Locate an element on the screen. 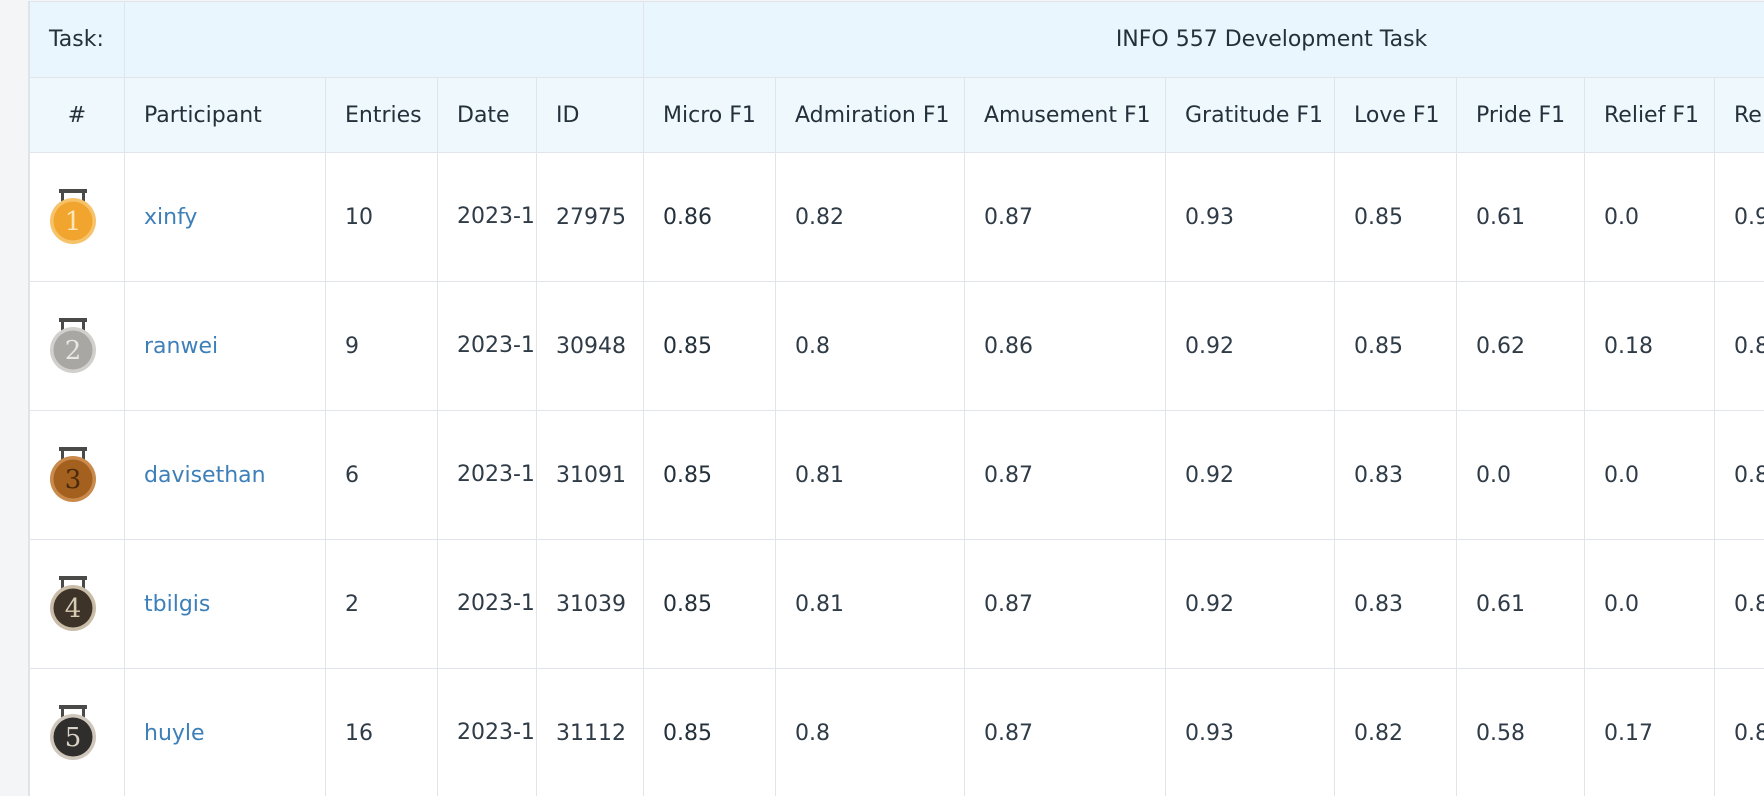 This screenshot has height=796, width=1764. column-header-remorse-f1: Re is located at coordinates (1738, 115).